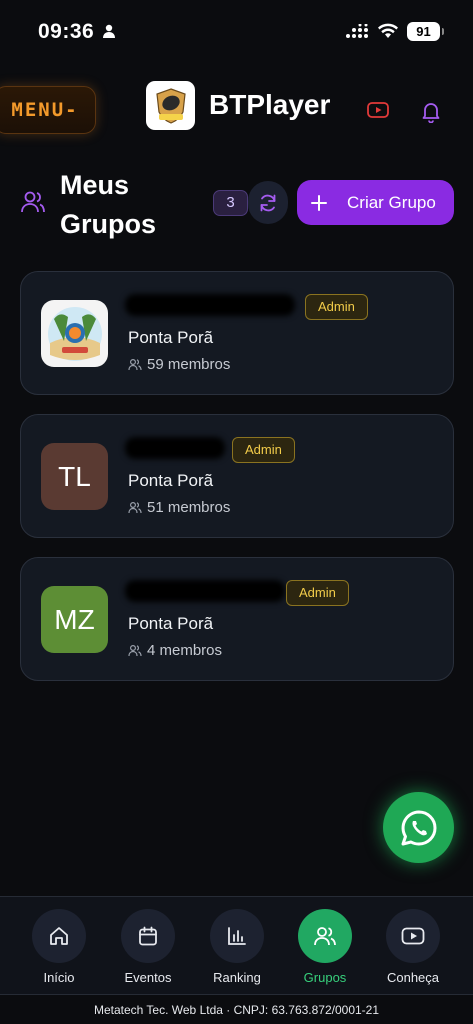 The height and width of the screenshot is (1024, 473). Describe the element at coordinates (413, 947) in the screenshot. I see `nav-item-conheca: Conheça` at that location.